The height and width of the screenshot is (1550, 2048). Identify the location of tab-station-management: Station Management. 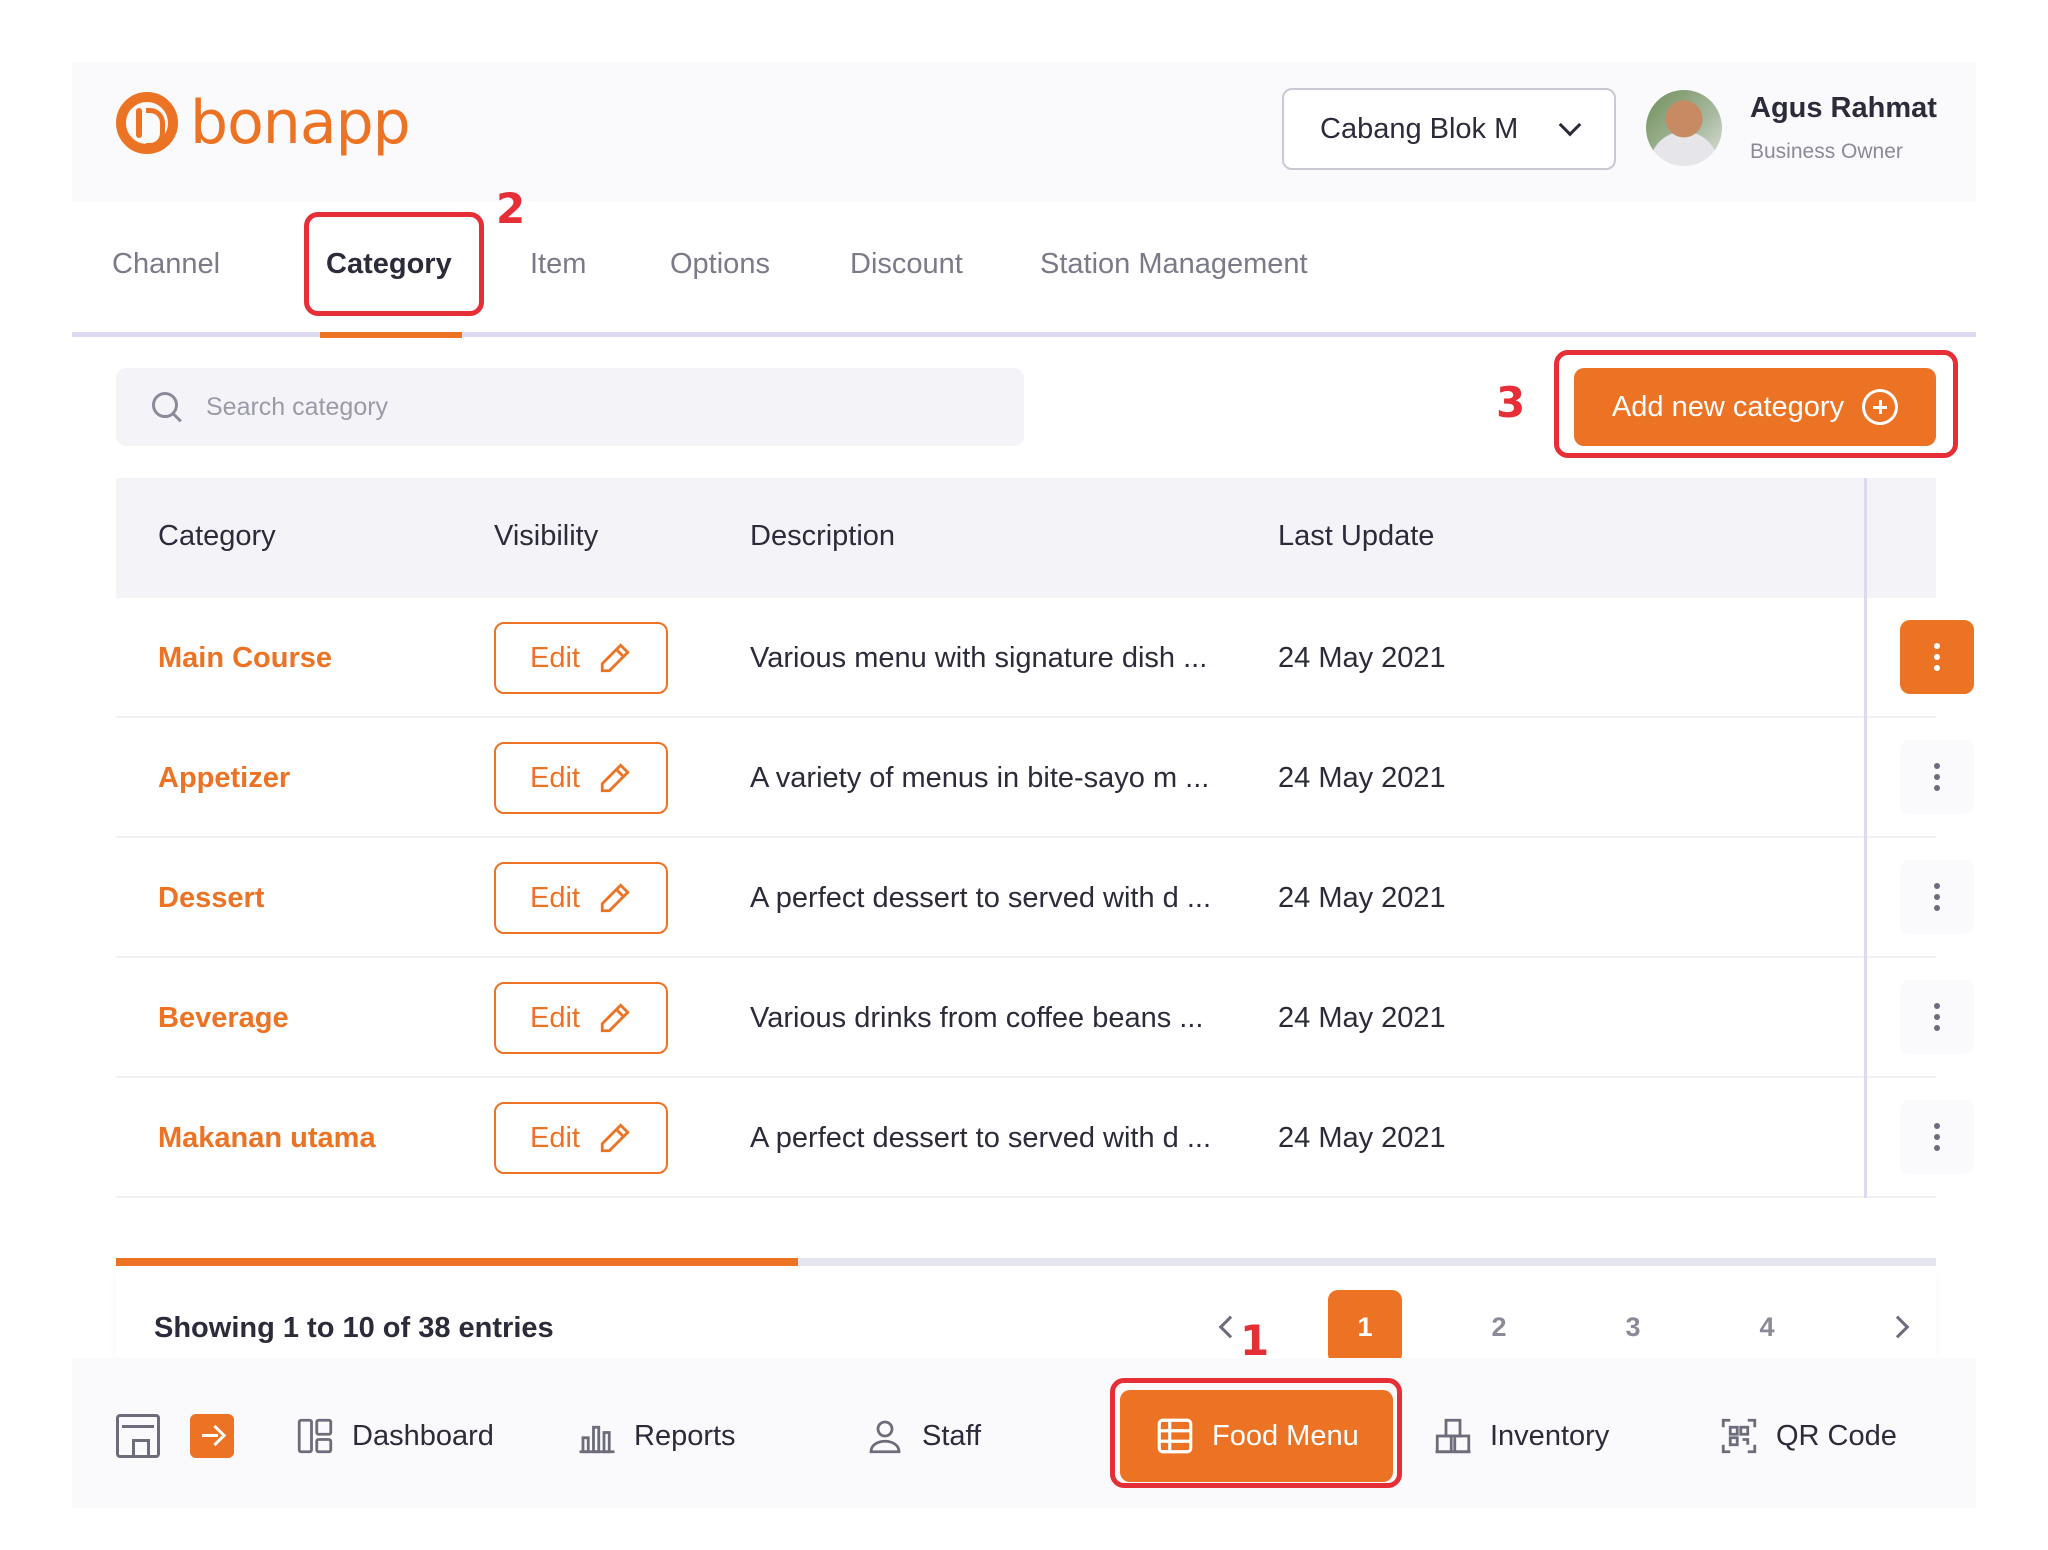
(1174, 264).